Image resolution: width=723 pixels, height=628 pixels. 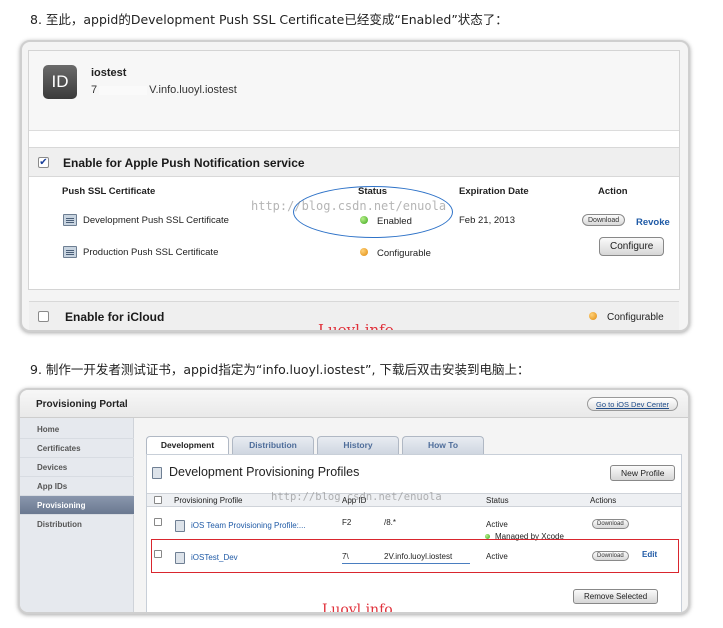 What do you see at coordinates (60, 82) in the screenshot?
I see `app-id-icon: ID` at bounding box center [60, 82].